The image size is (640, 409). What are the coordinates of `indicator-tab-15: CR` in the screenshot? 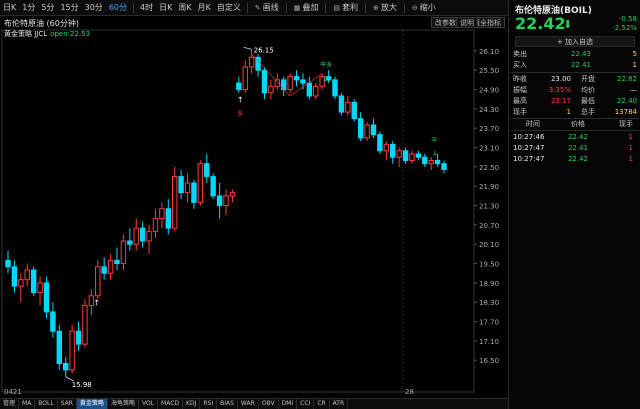 It's located at (322, 404).